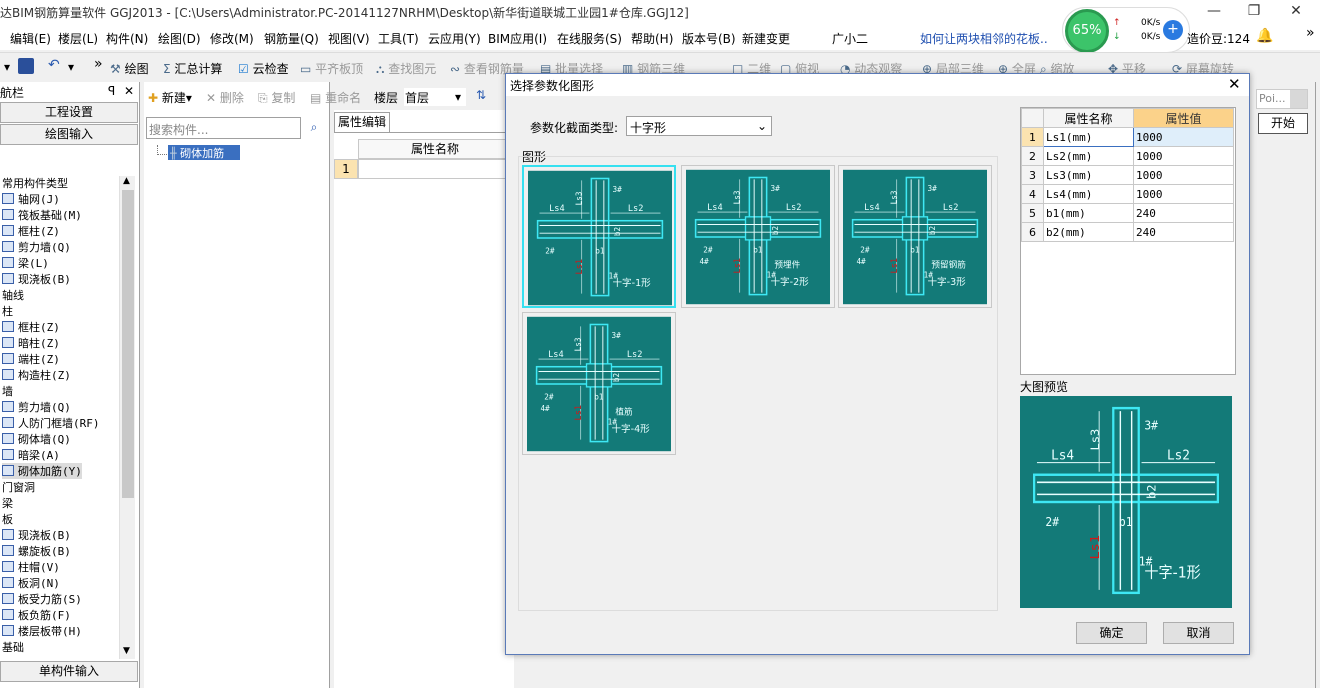 The image size is (1320, 688). Describe the element at coordinates (31, 327) in the screenshot. I see `nav-item-9: 框柱(Z)` at that location.